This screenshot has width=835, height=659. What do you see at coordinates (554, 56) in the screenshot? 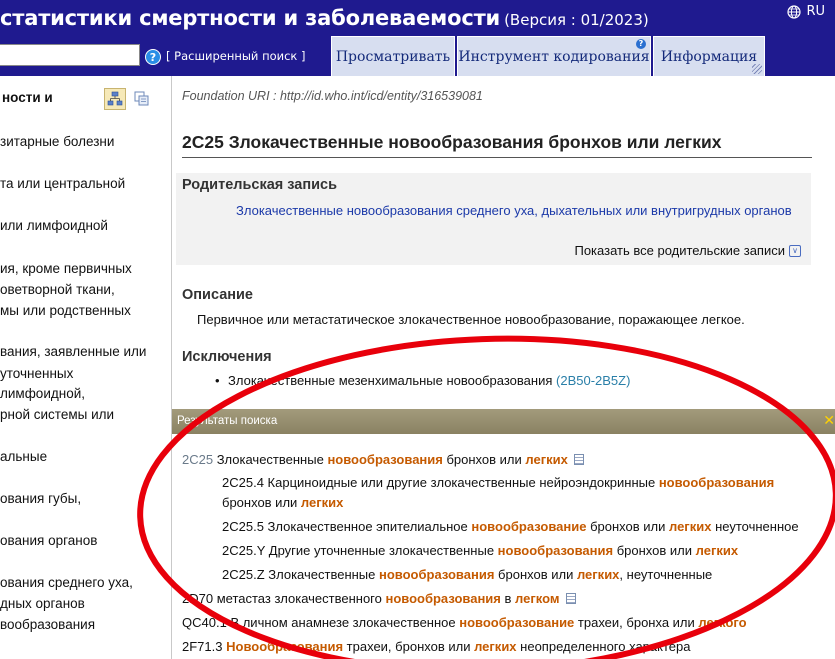
I see `tab-coding-tool: Инструмент кодирования ?` at bounding box center [554, 56].